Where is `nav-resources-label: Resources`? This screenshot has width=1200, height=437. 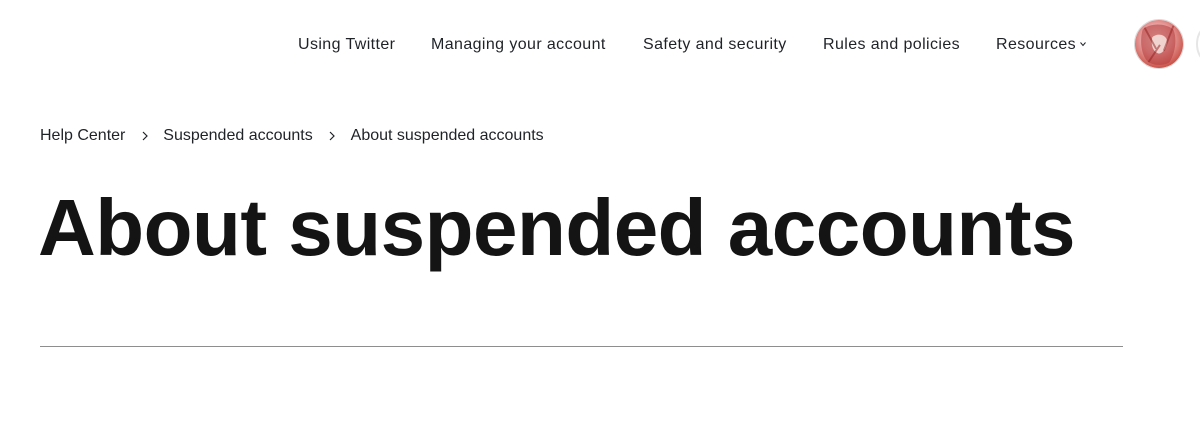
nav-resources-label: Resources is located at coordinates (1036, 44).